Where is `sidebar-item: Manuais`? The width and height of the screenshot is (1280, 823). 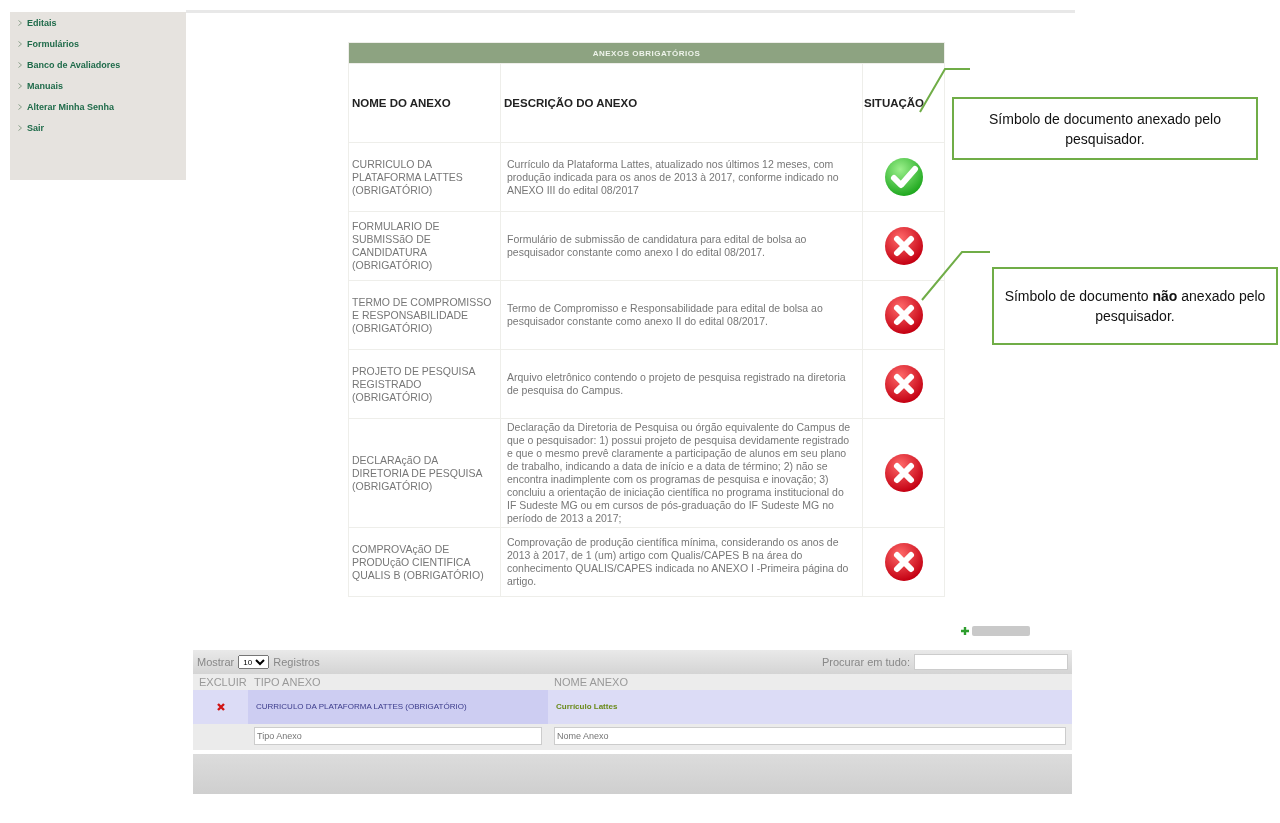 sidebar-item: Manuais is located at coordinates (45, 86).